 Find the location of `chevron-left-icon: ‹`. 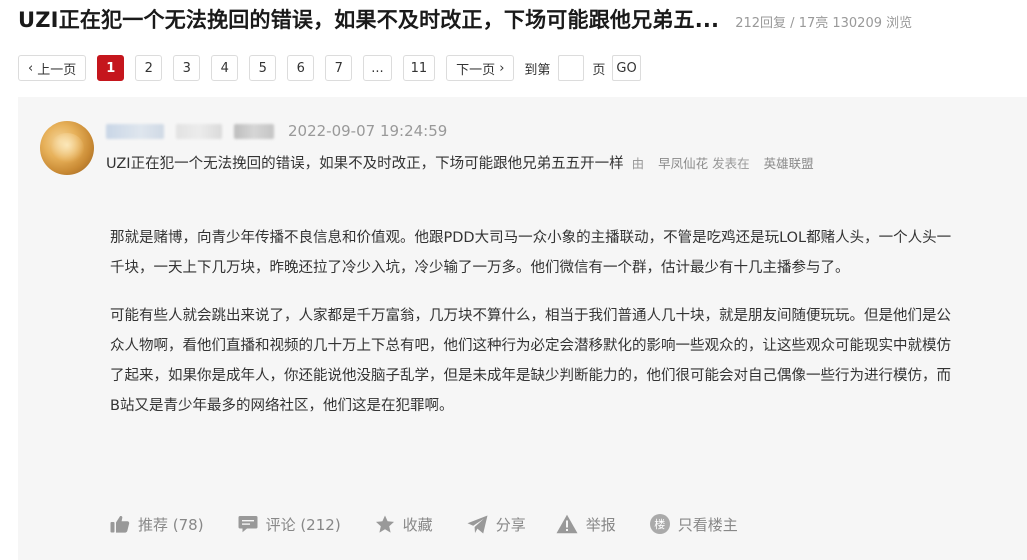

chevron-left-icon: ‹ is located at coordinates (31, 68).